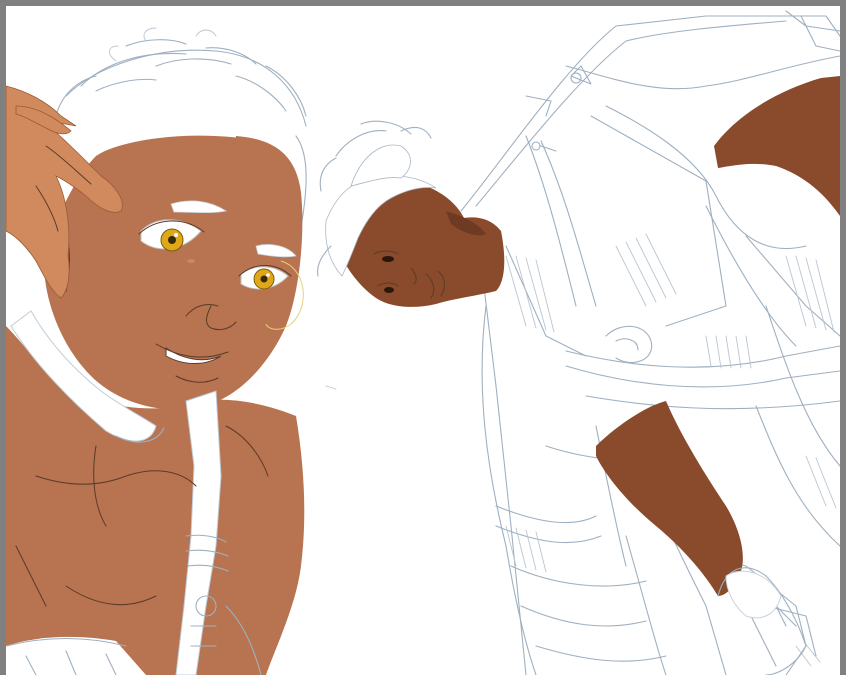 The image size is (846, 675). What do you see at coordinates (777, 146) in the screenshot?
I see `right-figure-upper-arm` at bounding box center [777, 146].